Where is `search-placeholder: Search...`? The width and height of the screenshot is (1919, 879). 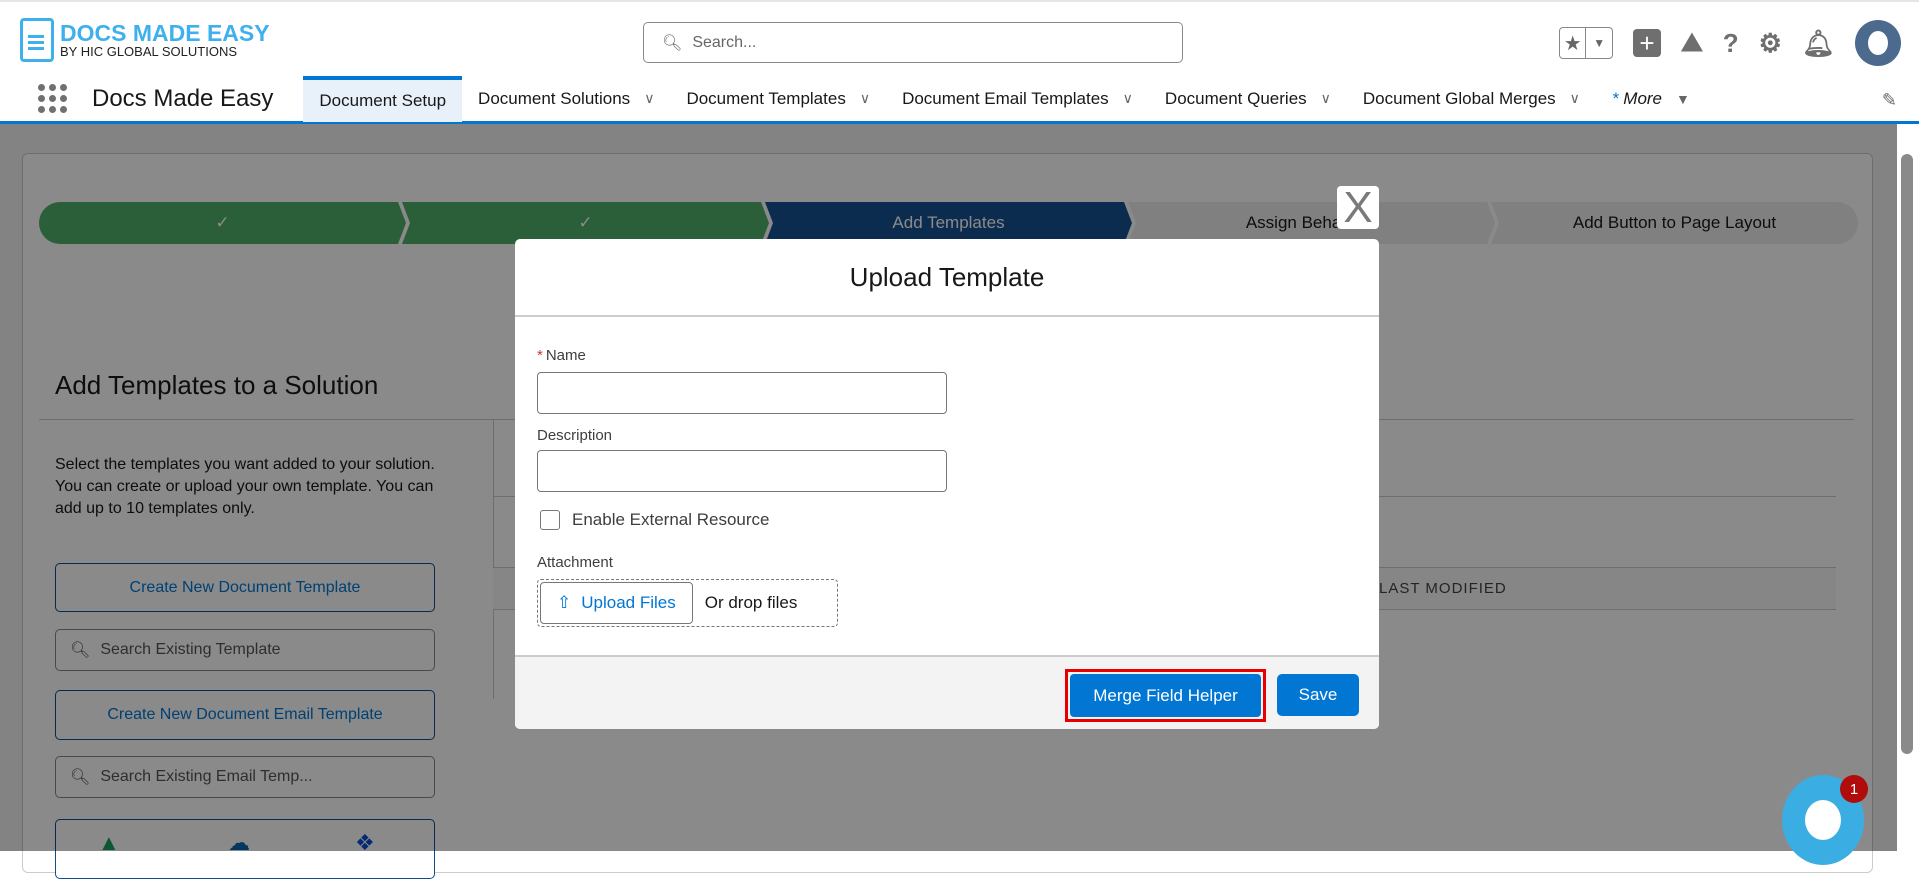
search-placeholder: Search... is located at coordinates (724, 42).